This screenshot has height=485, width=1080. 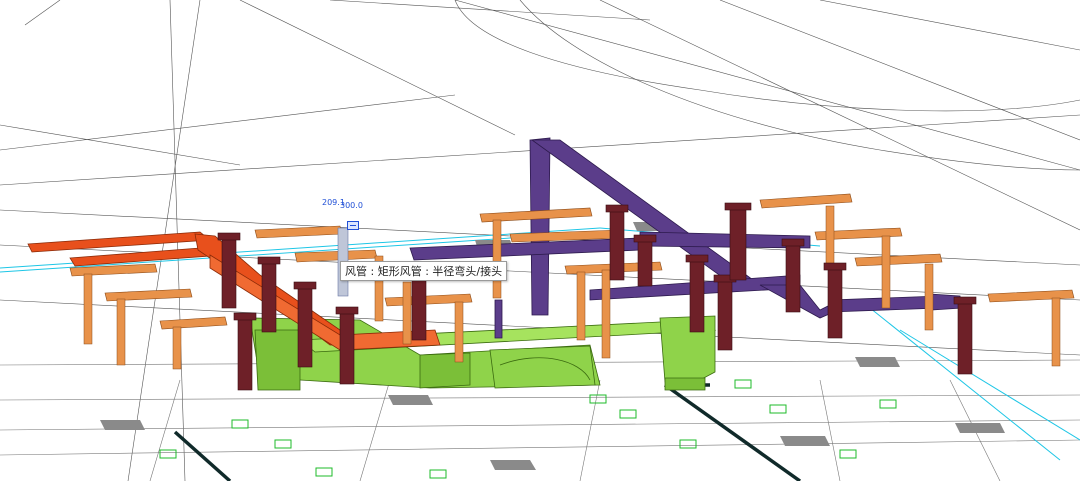 What do you see at coordinates (487, 433) in the screenshot?
I see `floor-walls` at bounding box center [487, 433].